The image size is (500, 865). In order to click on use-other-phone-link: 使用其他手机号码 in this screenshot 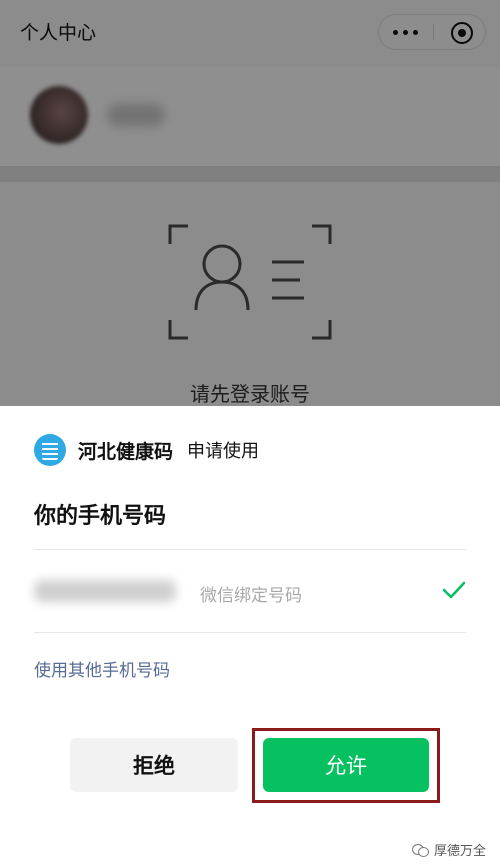, I will do `click(102, 668)`.